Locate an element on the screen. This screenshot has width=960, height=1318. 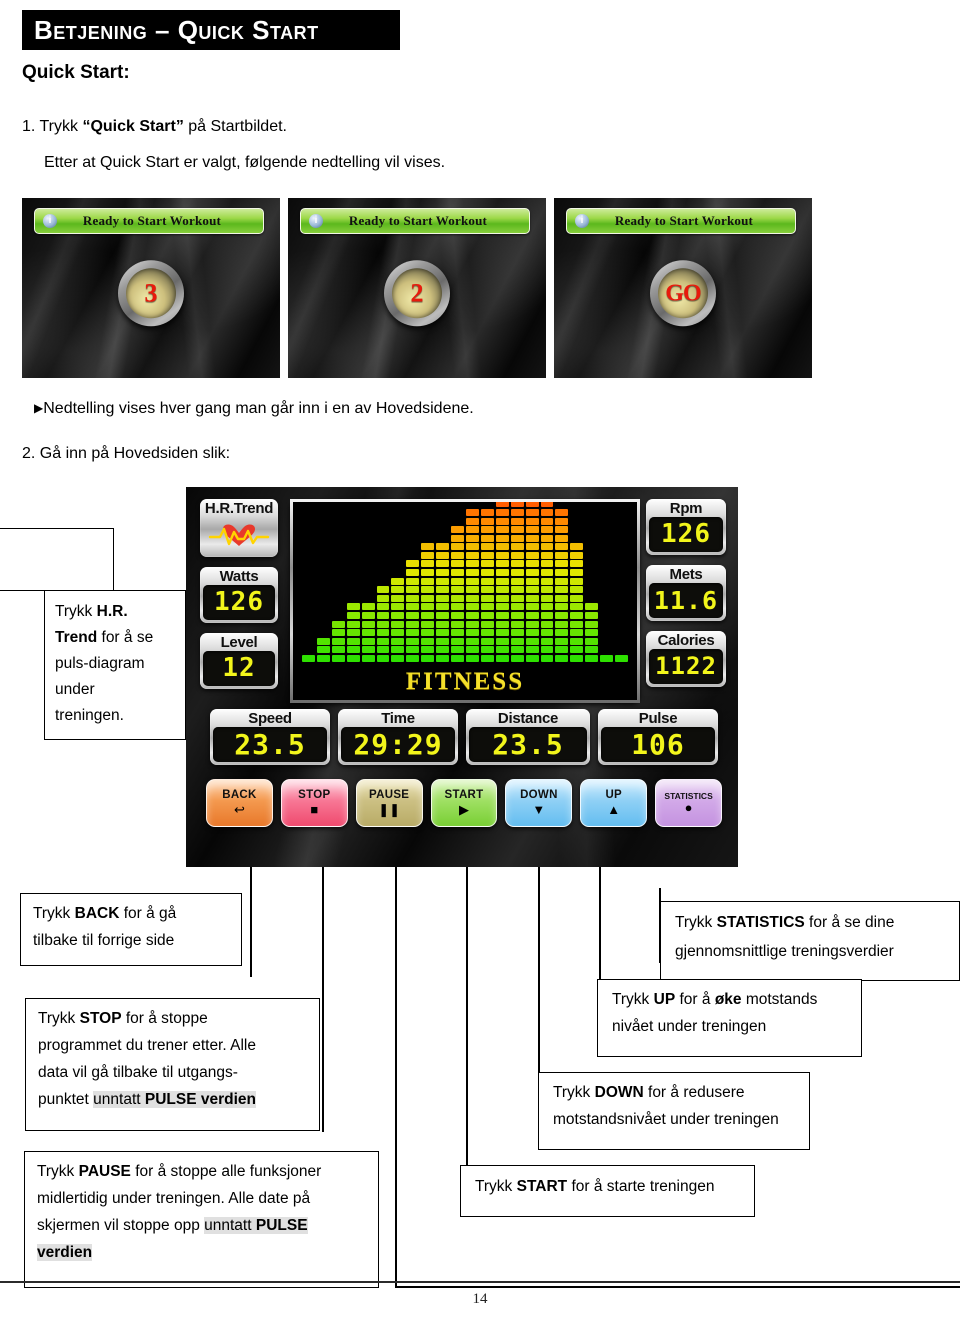
countdown-screen-go: i Ready to Start Workout GO is located at coordinates (683, 288).